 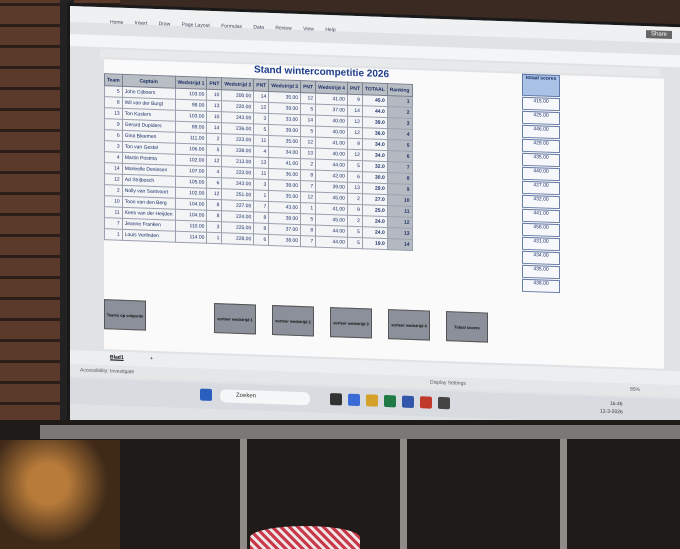 What do you see at coordinates (191, 237) in the screenshot?
I see `table-cell: 114.00` at bounding box center [191, 237].